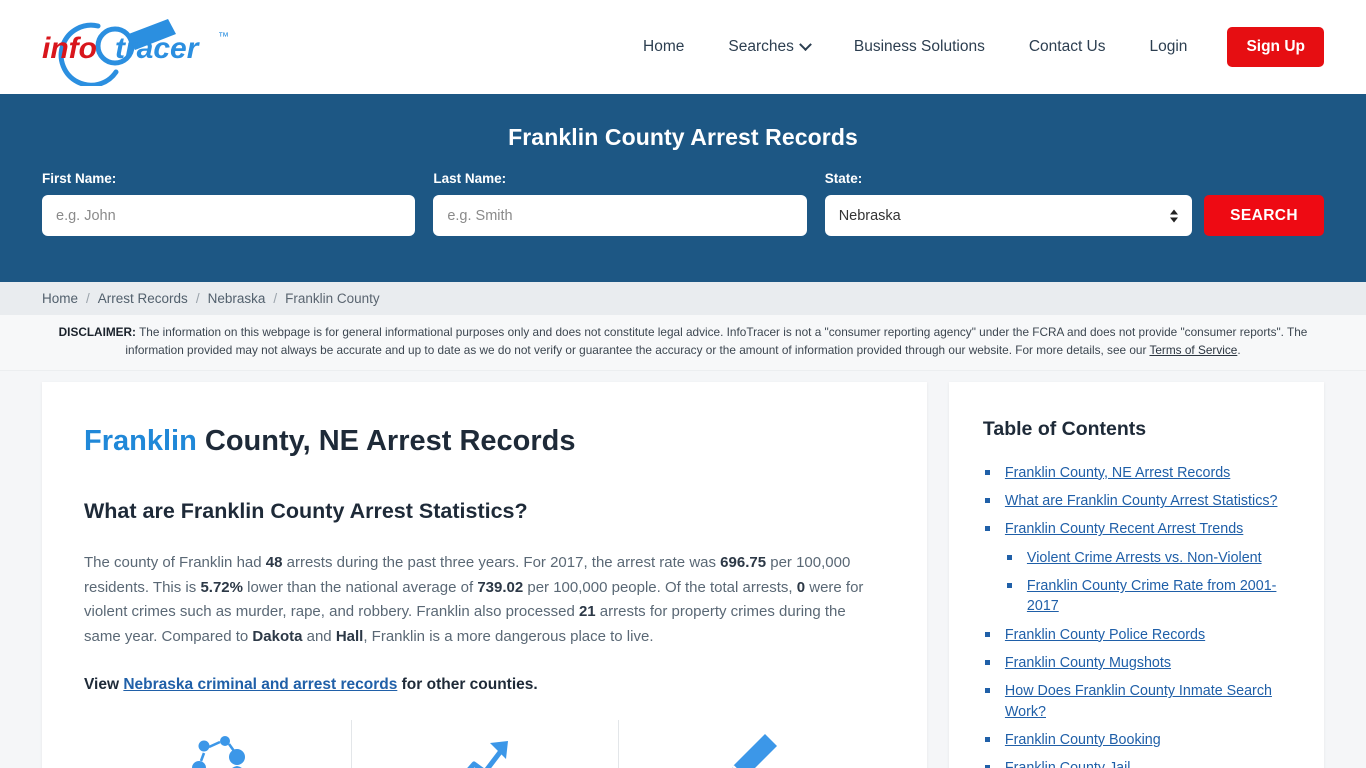  What do you see at coordinates (1275, 47) in the screenshot?
I see `sign-up-button: Sign Up` at bounding box center [1275, 47].